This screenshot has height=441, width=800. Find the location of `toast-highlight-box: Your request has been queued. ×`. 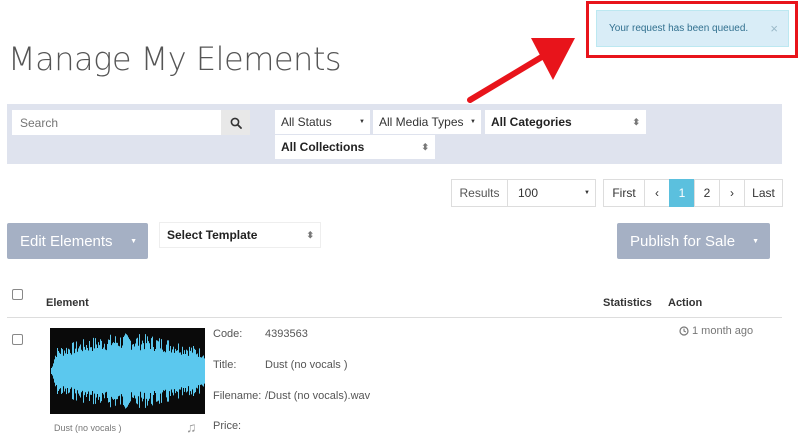

toast-highlight-box: Your request has been queued. × is located at coordinates (692, 29).